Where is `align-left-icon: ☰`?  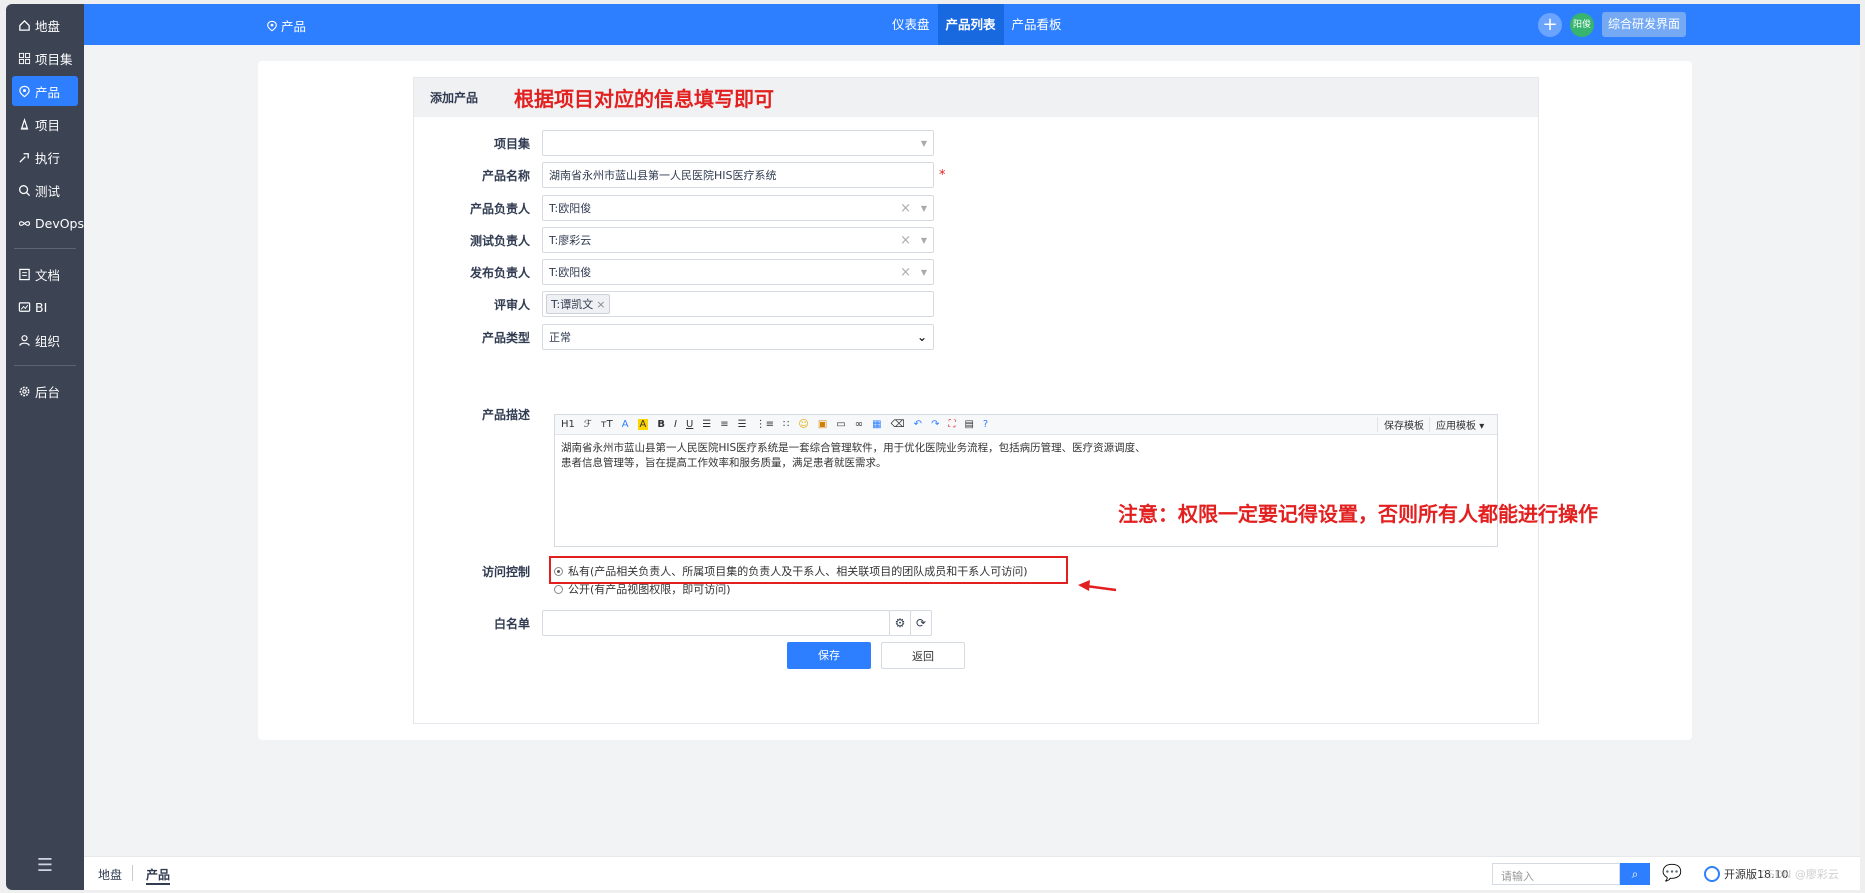 align-left-icon: ☰ is located at coordinates (706, 424).